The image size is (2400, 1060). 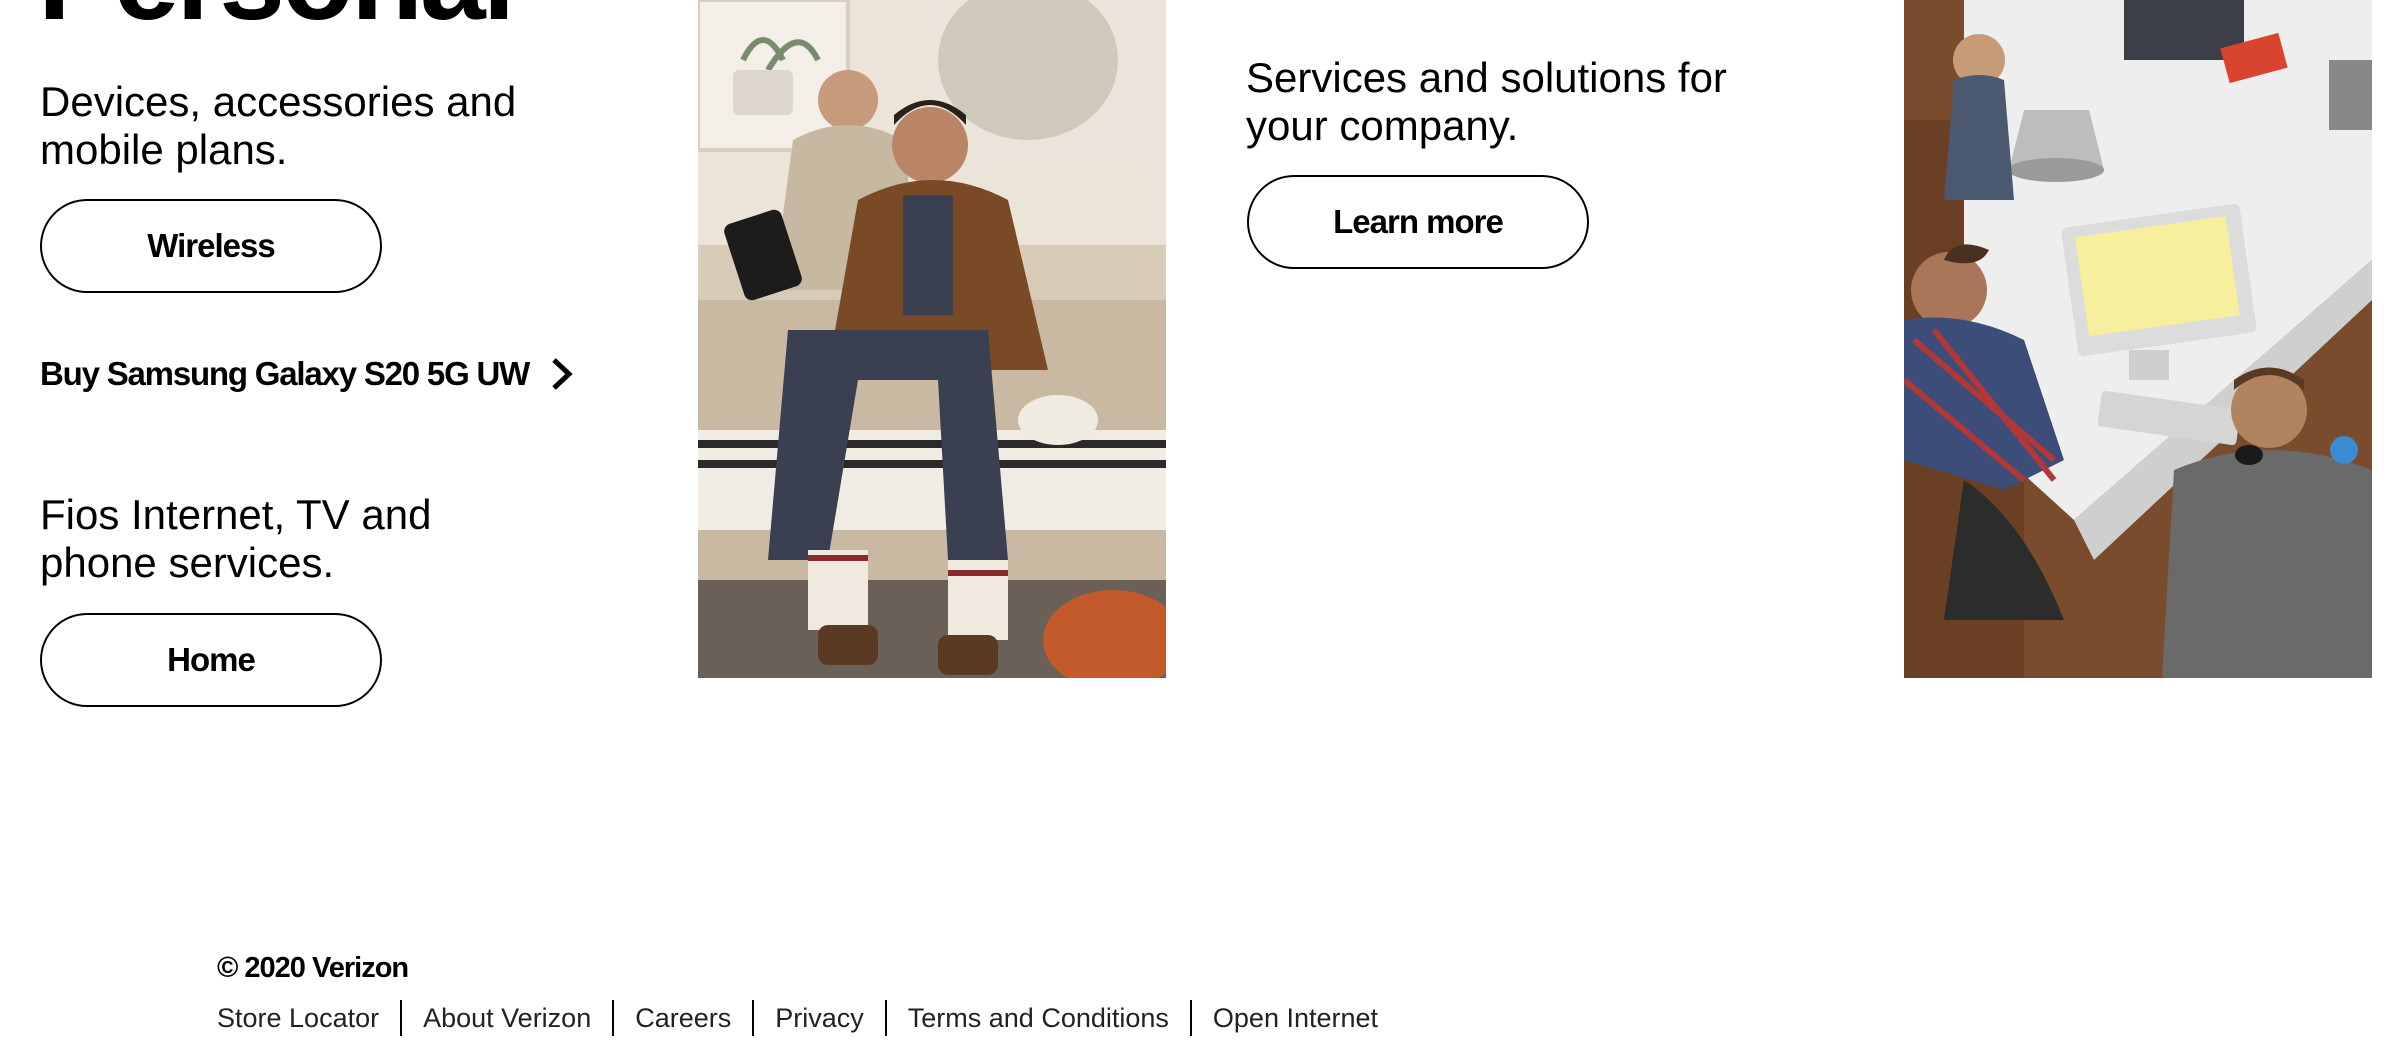 What do you see at coordinates (1486, 101) in the screenshot?
I see `business-description: Services and solutions for your company.` at bounding box center [1486, 101].